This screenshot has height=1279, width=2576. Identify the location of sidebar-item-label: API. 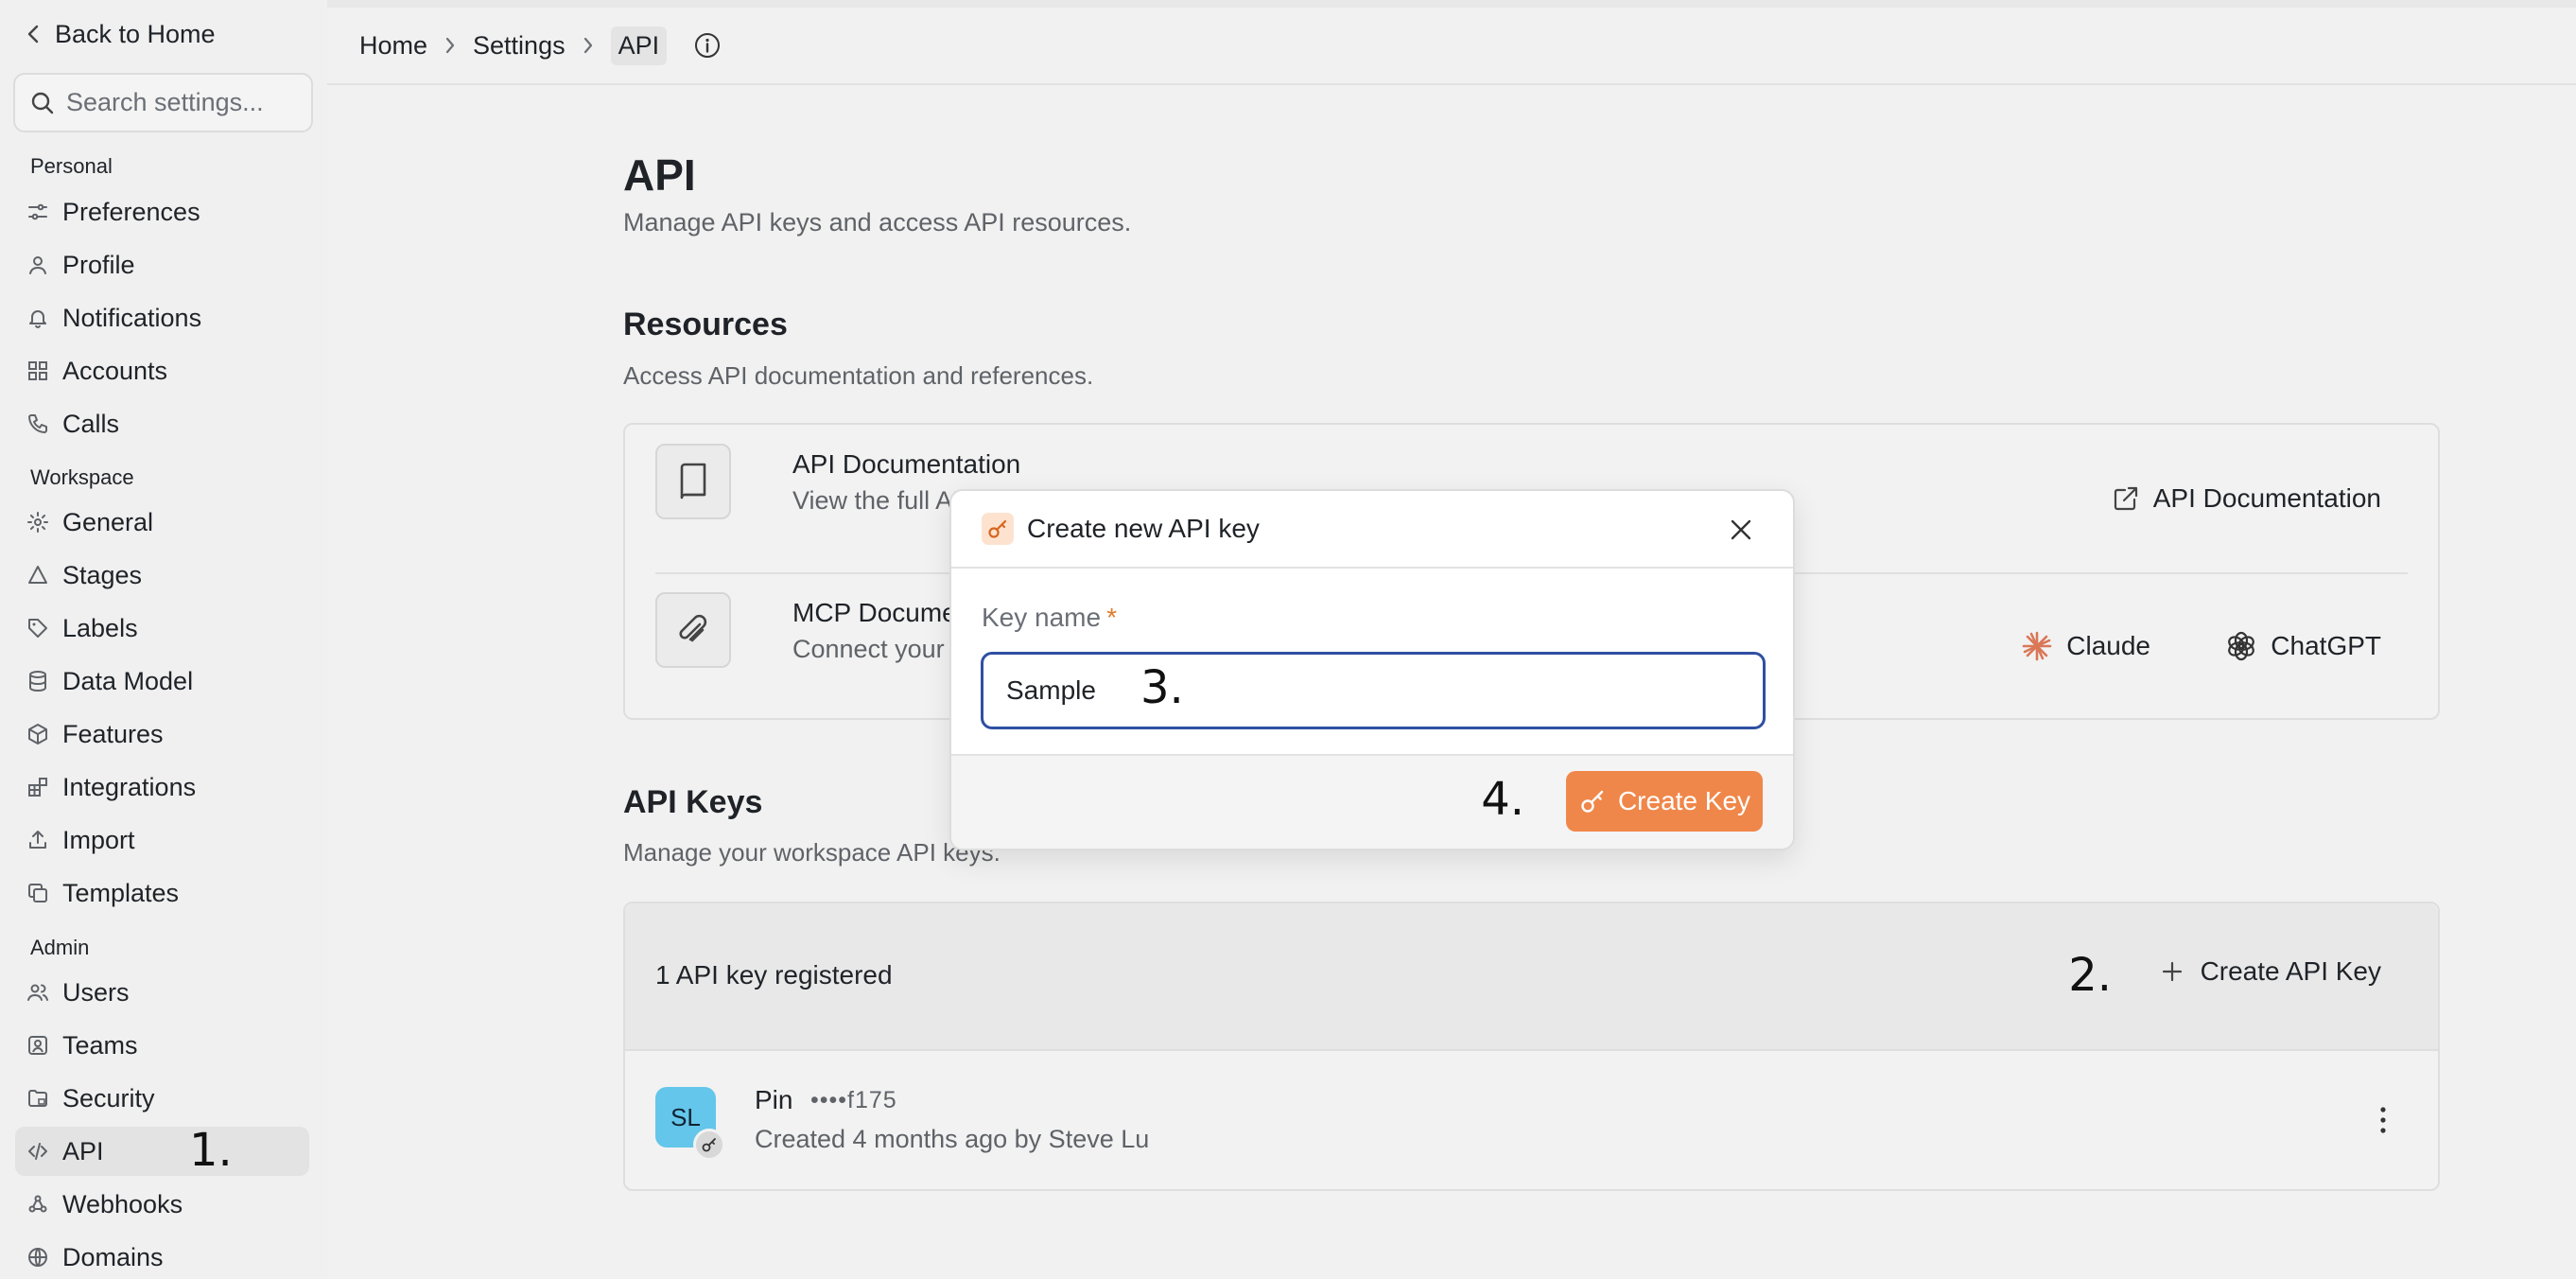
(83, 1150).